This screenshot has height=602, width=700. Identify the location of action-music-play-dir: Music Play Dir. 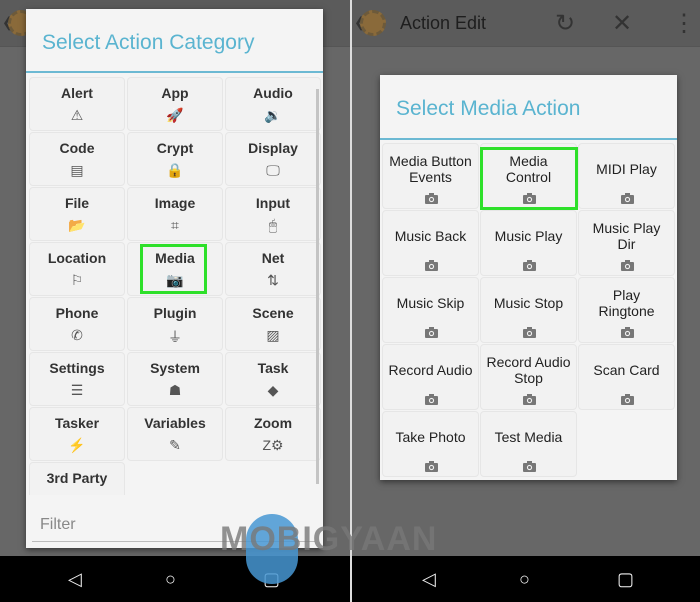
(626, 243).